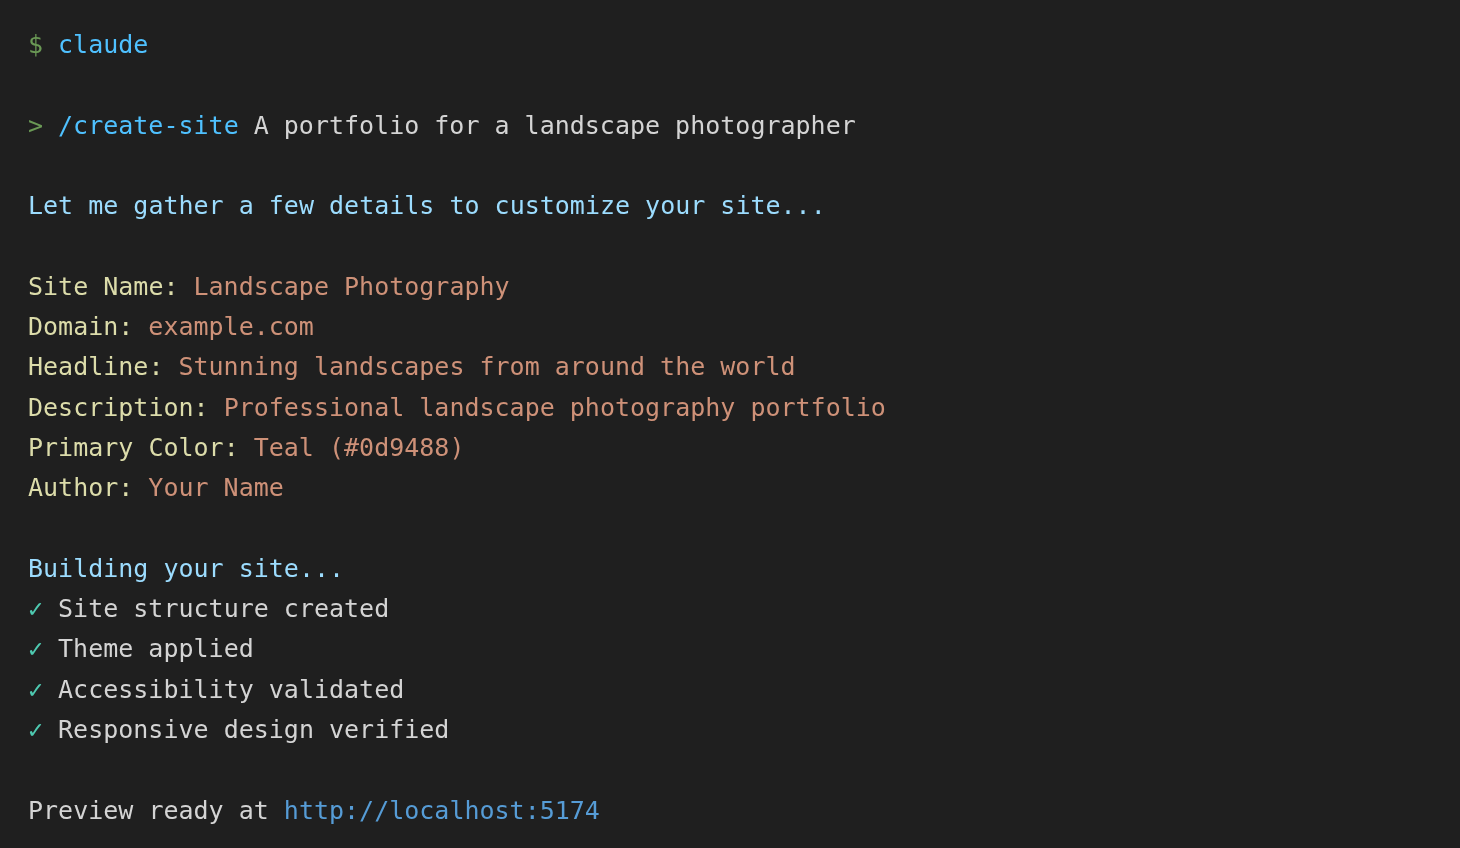 Image resolution: width=1460 pixels, height=848 pixels. What do you see at coordinates (36, 125) in the screenshot?
I see `prompt-symbol: >` at bounding box center [36, 125].